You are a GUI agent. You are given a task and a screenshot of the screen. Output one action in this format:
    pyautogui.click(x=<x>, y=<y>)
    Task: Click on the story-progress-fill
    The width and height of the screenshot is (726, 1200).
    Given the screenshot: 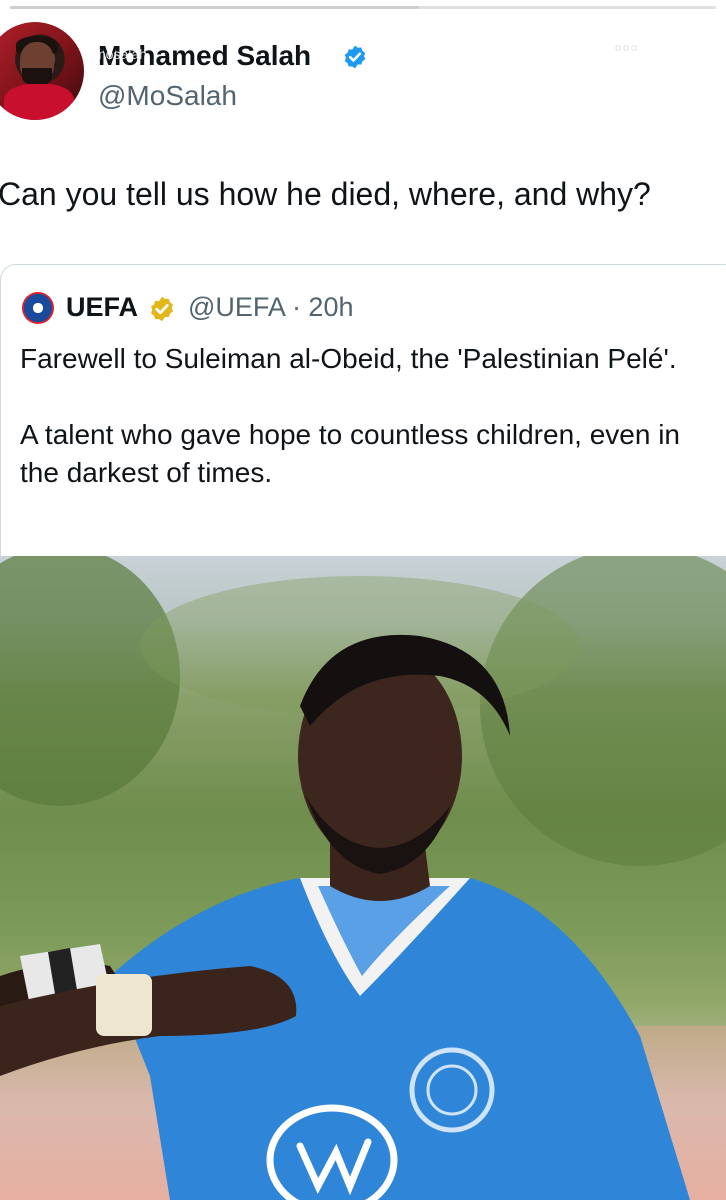 What is the action you would take?
    pyautogui.click(x=215, y=7)
    